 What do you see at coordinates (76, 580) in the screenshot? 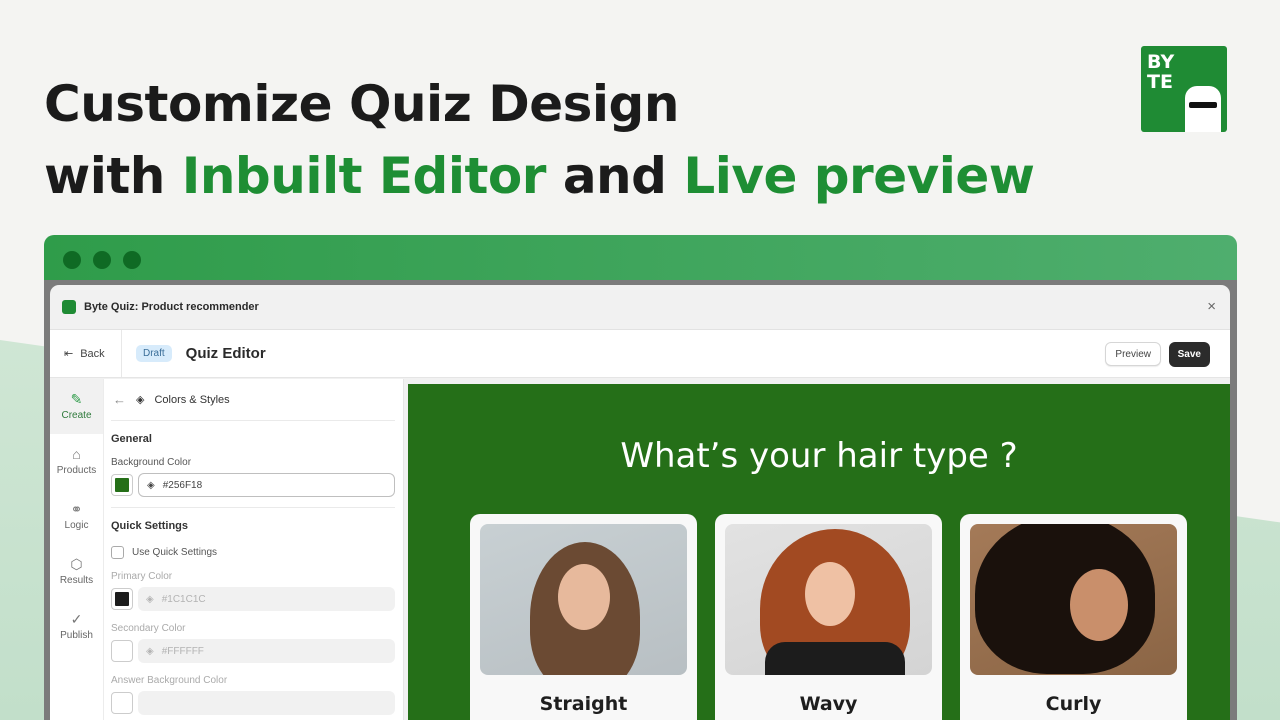
I see `rail-label: Results` at bounding box center [76, 580].